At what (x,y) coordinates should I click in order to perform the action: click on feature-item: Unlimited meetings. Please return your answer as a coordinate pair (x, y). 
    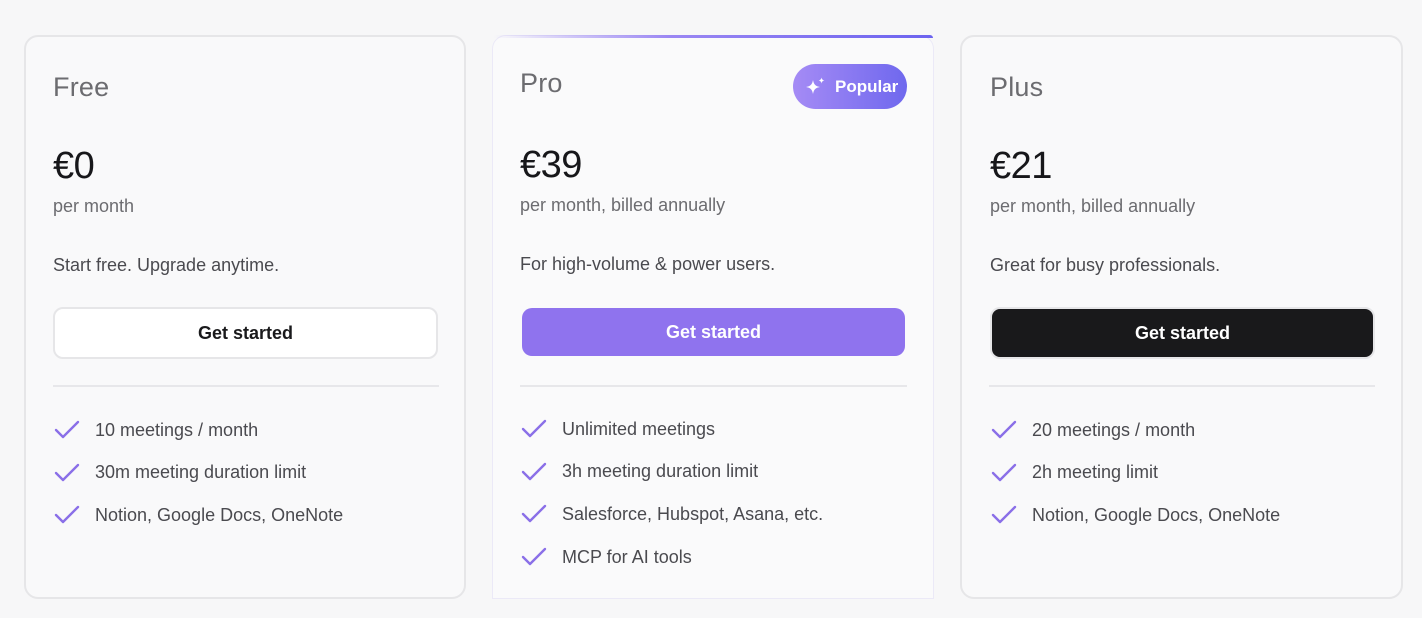
    Looking at the image, I should click on (671, 429).